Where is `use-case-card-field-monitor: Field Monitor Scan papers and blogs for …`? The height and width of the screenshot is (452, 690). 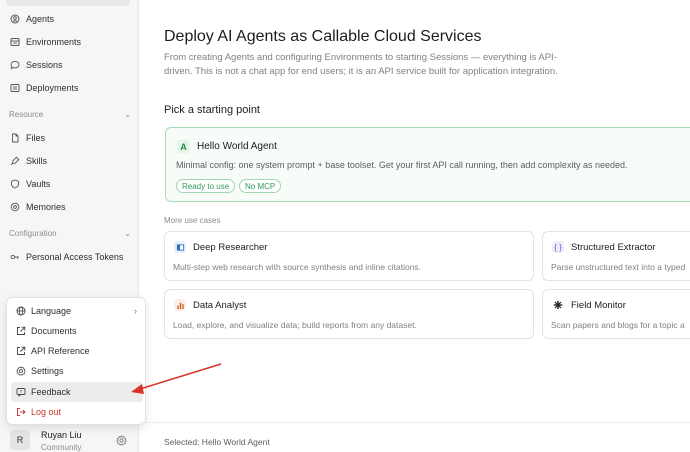
use-case-card-field-monitor: Field Monitor Scan papers and blogs for … is located at coordinates (616, 314).